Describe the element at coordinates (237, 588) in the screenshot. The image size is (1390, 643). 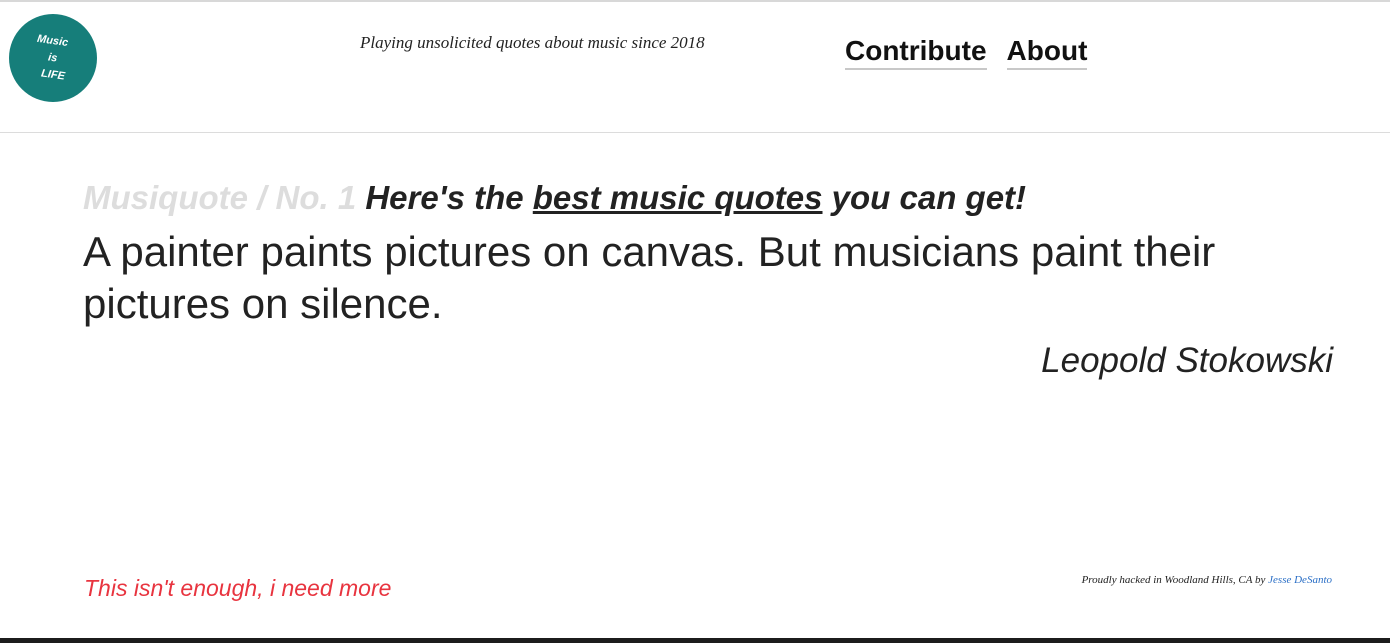
I see `more-quotes-link: This isn't enough, i need more` at that location.